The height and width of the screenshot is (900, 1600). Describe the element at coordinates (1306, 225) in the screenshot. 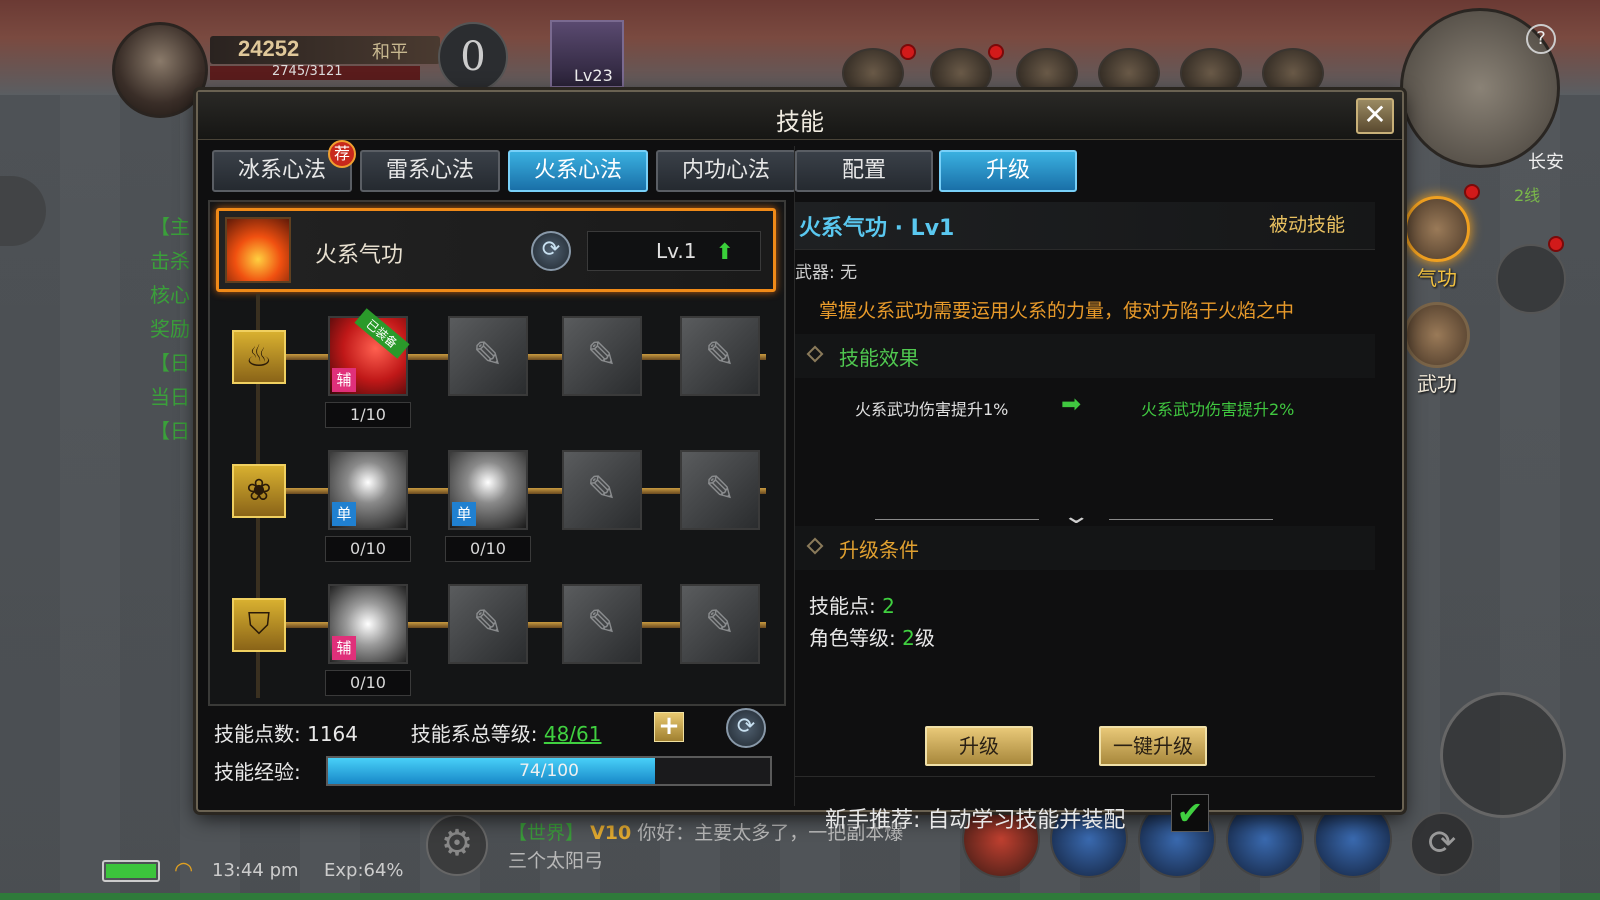

I see `skill-type: 被动技能` at that location.